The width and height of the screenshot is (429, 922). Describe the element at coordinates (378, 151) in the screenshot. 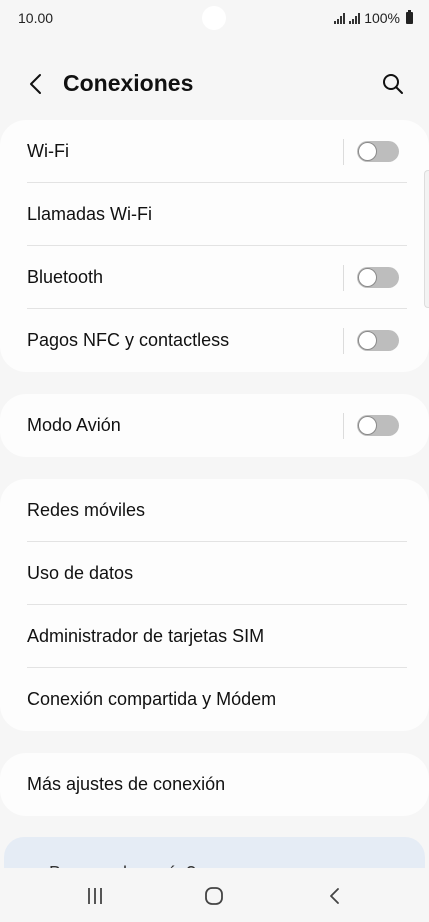

I see `wifi-toggle` at that location.